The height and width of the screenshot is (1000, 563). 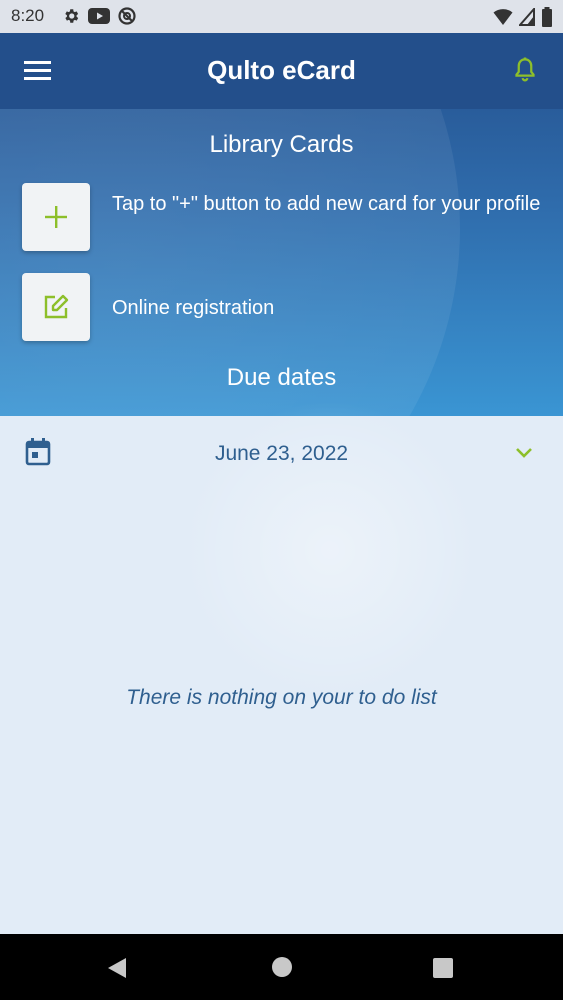 I want to click on add-card-button, so click(x=56, y=217).